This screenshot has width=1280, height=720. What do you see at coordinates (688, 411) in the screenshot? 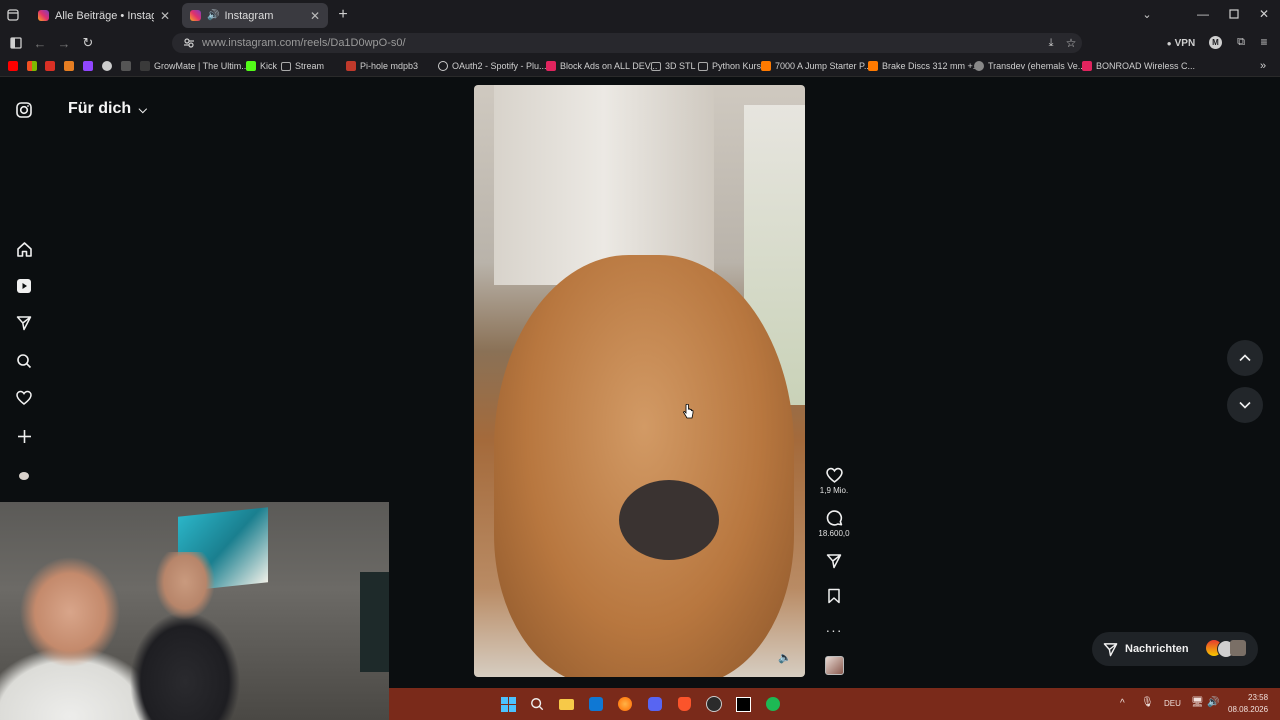
I see `mouse-cursor` at bounding box center [688, 411].